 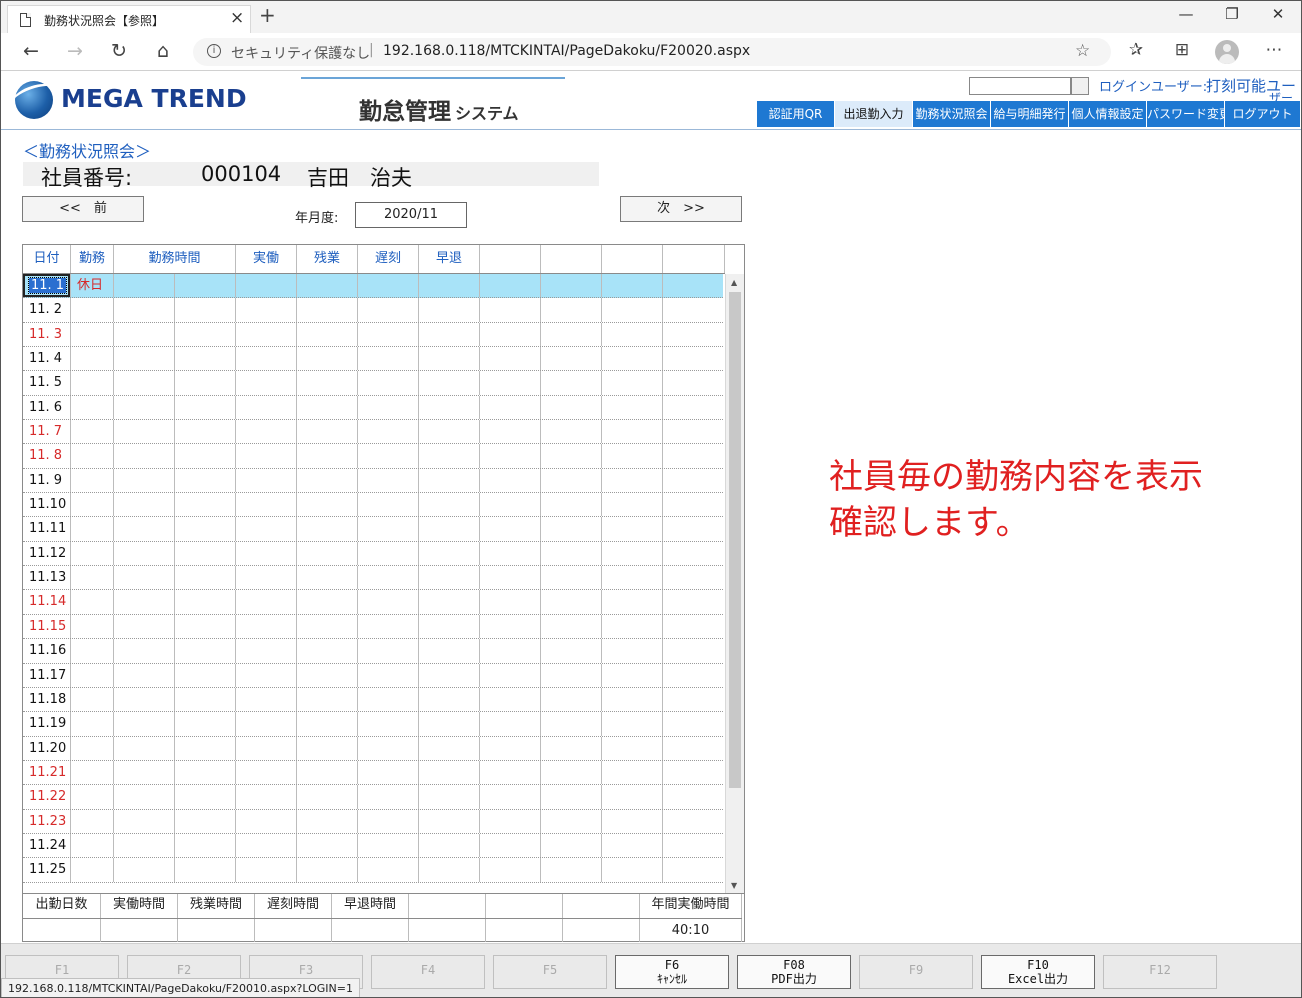 I want to click on grid-scrollbar: ▲ ▼, so click(x=734, y=583).